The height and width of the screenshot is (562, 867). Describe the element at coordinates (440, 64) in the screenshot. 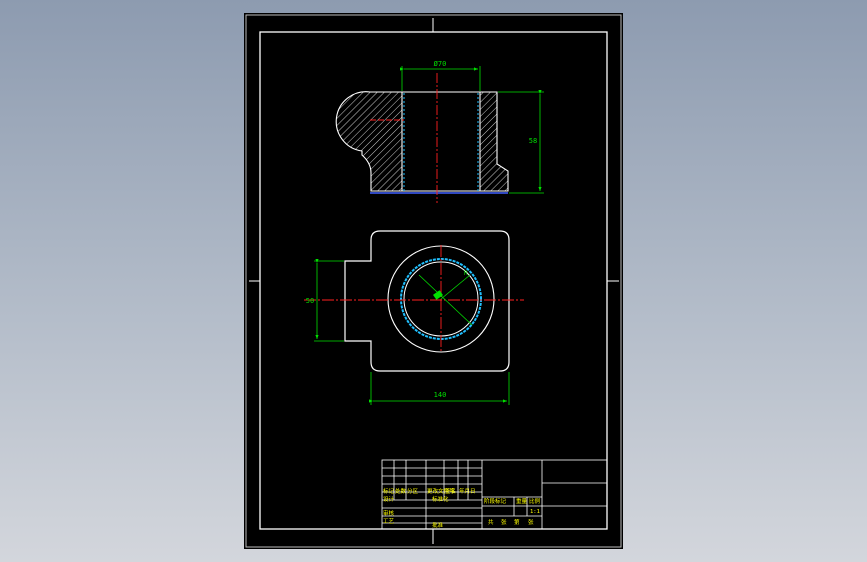

I see `dim-bore-width-label: Ø70` at that location.